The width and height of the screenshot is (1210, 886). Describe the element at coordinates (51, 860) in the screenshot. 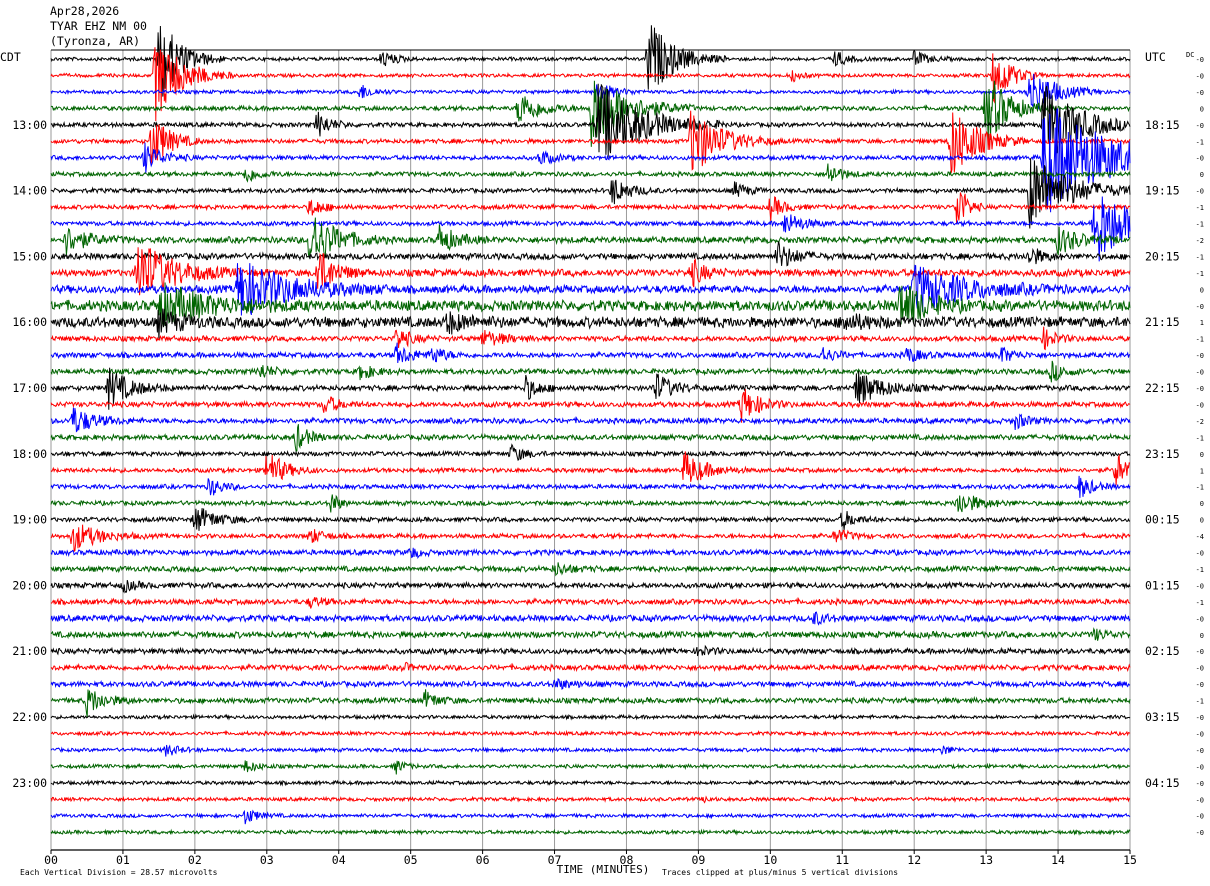

I see `x-tick-label: 00` at that location.